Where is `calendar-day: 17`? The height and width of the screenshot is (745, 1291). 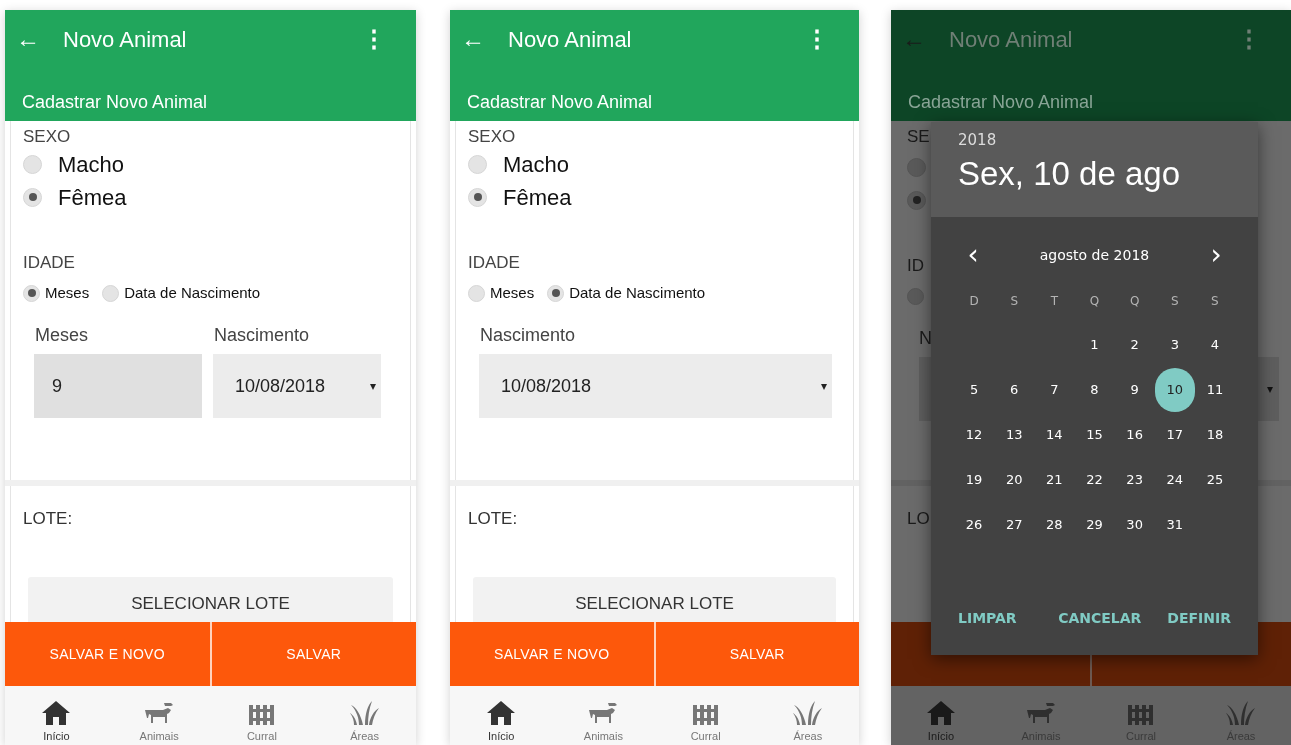 calendar-day: 17 is located at coordinates (1174, 434).